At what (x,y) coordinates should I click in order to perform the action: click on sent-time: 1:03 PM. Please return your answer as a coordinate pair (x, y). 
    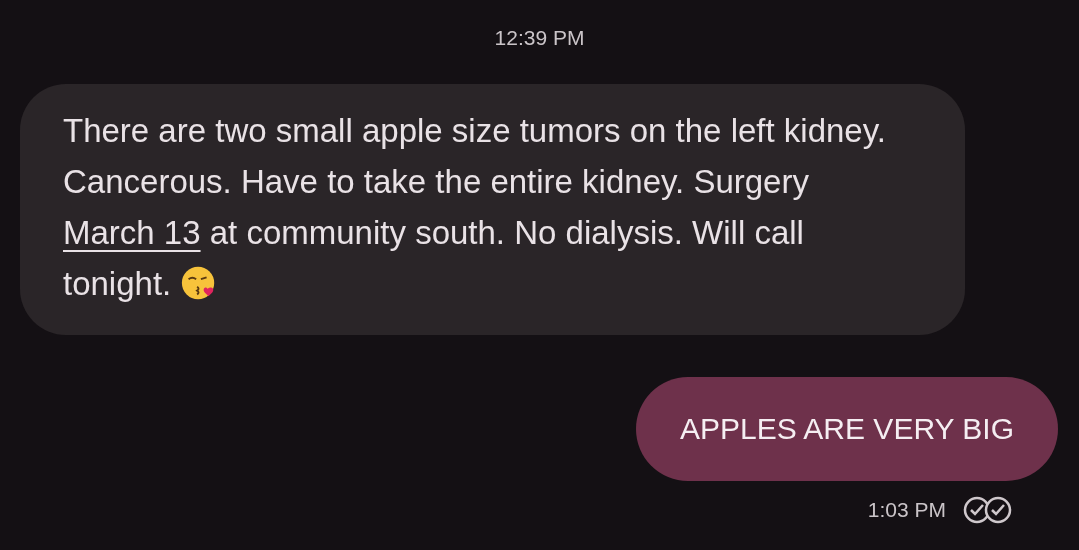
    Looking at the image, I should click on (906, 510).